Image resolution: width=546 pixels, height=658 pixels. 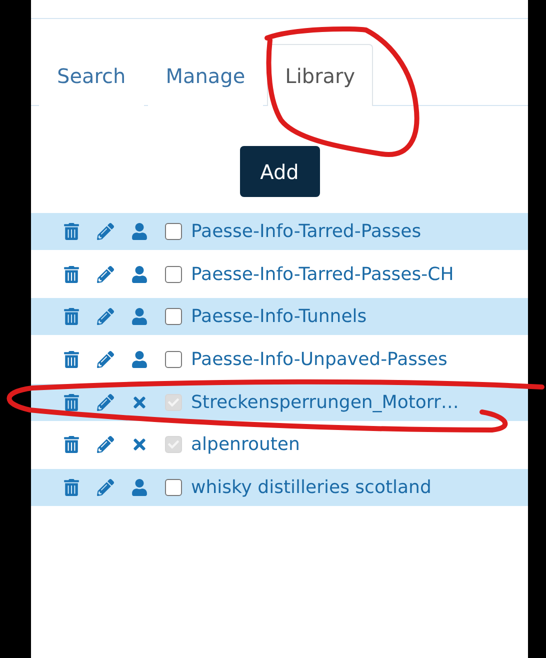 I want to click on add-button: Add, so click(x=280, y=171).